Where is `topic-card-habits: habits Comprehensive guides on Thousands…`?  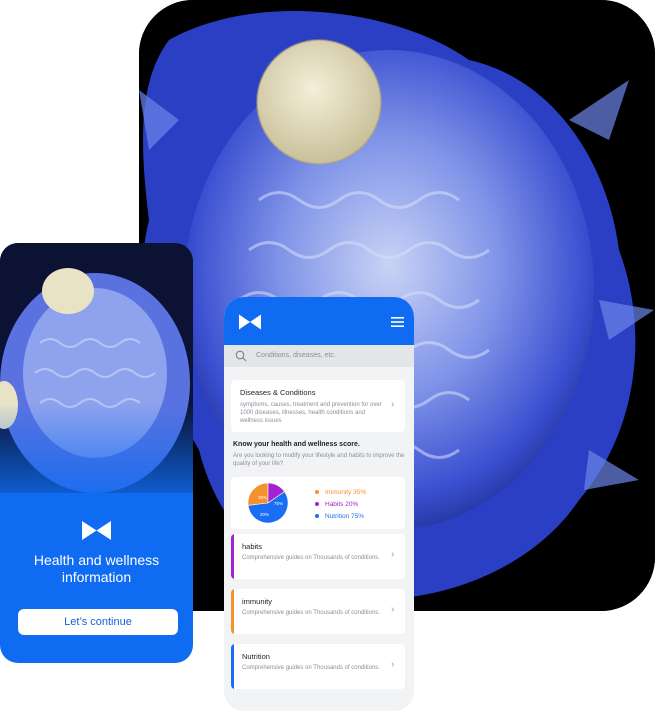
topic-card-habits: habits Comprehensive guides on Thousands… is located at coordinates (318, 556).